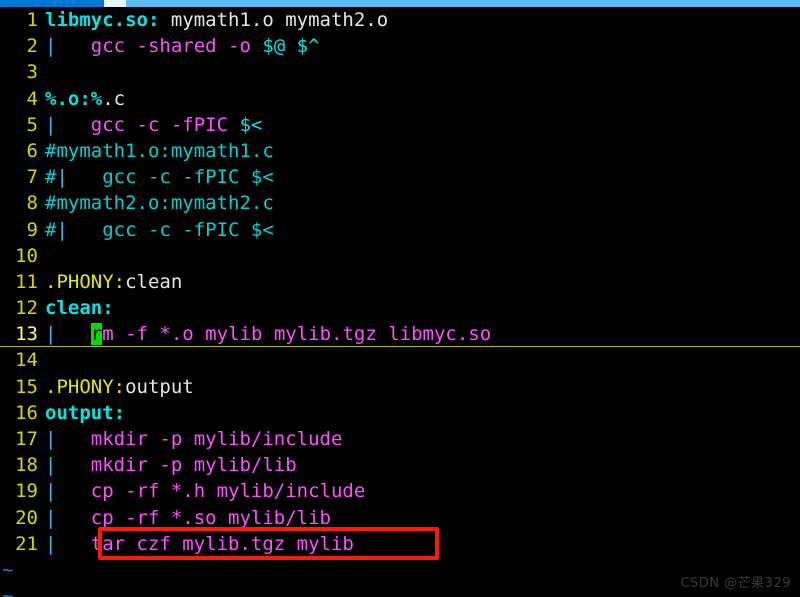 This screenshot has height=597, width=800. I want to click on code-line-4: 4 %.o:%.c, so click(400, 99).